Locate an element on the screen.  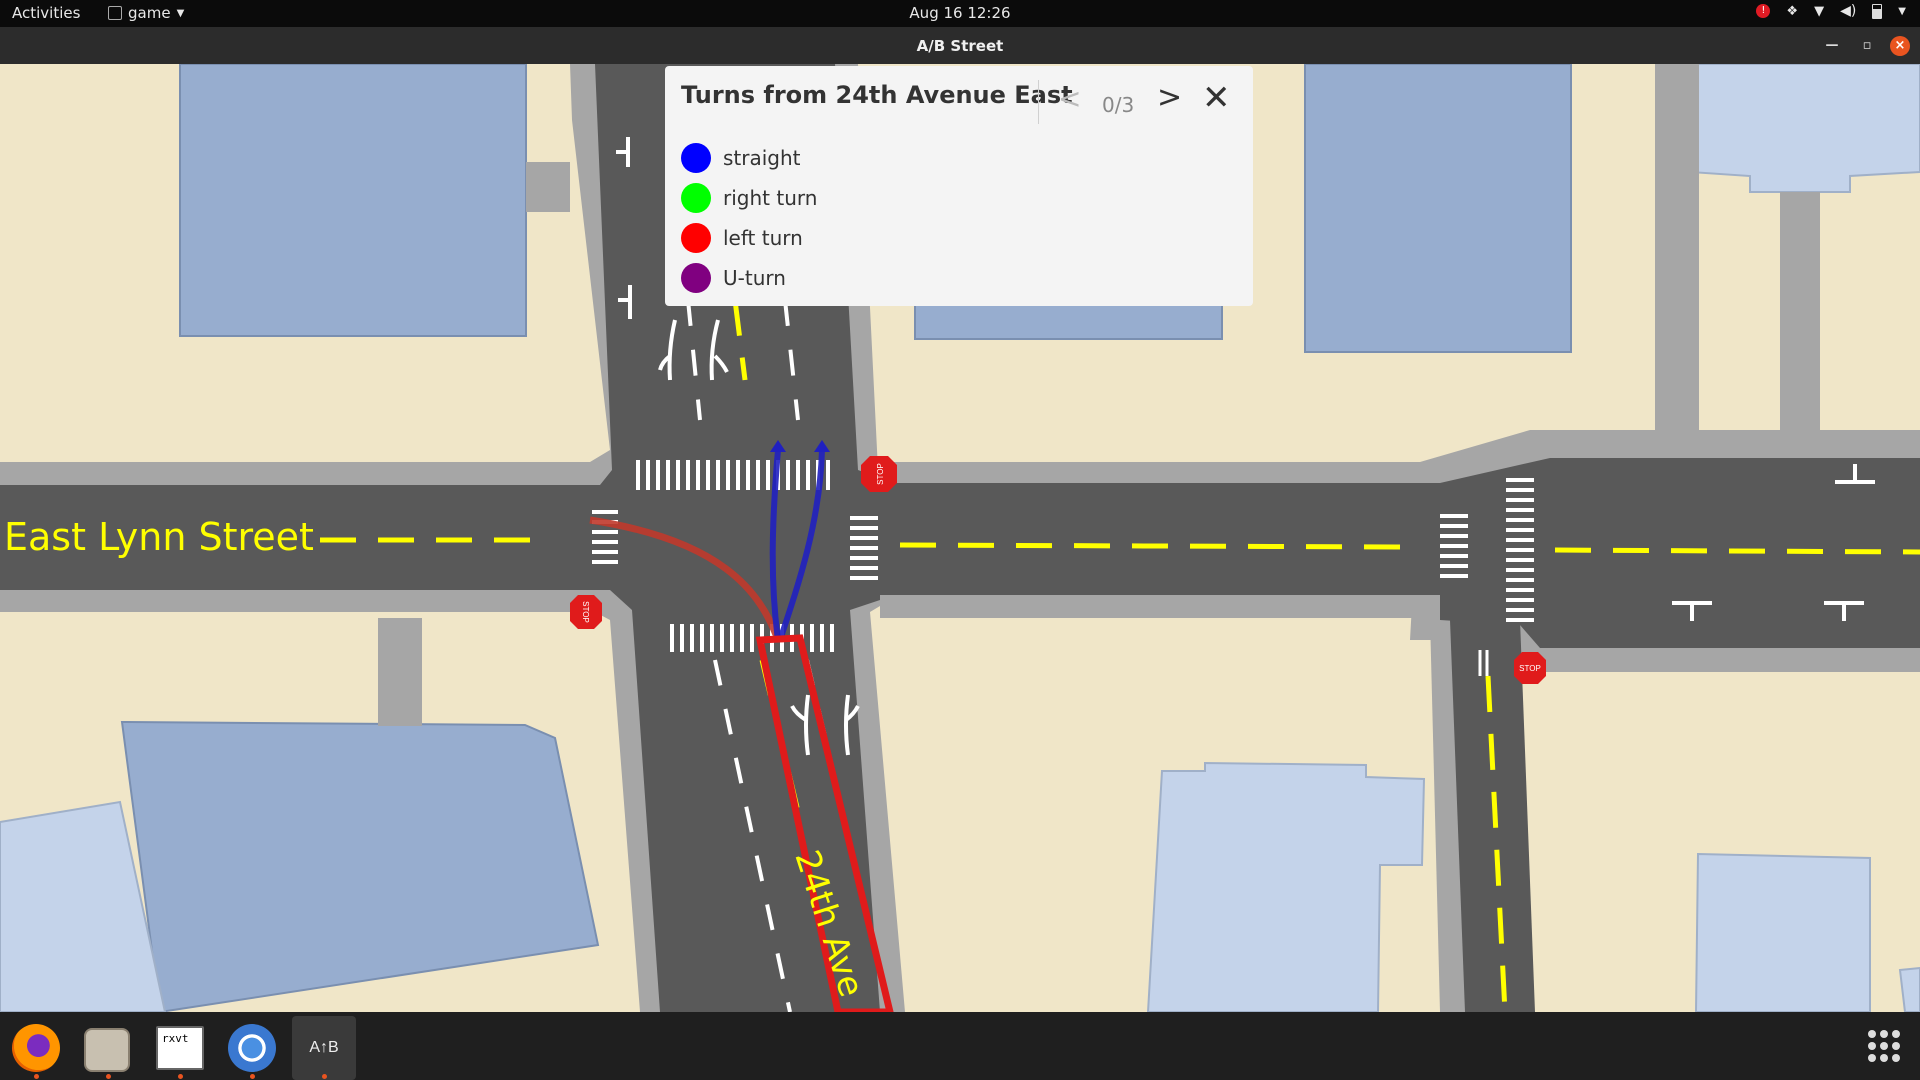
close-icon: ✕ is located at coordinates (1216, 98).